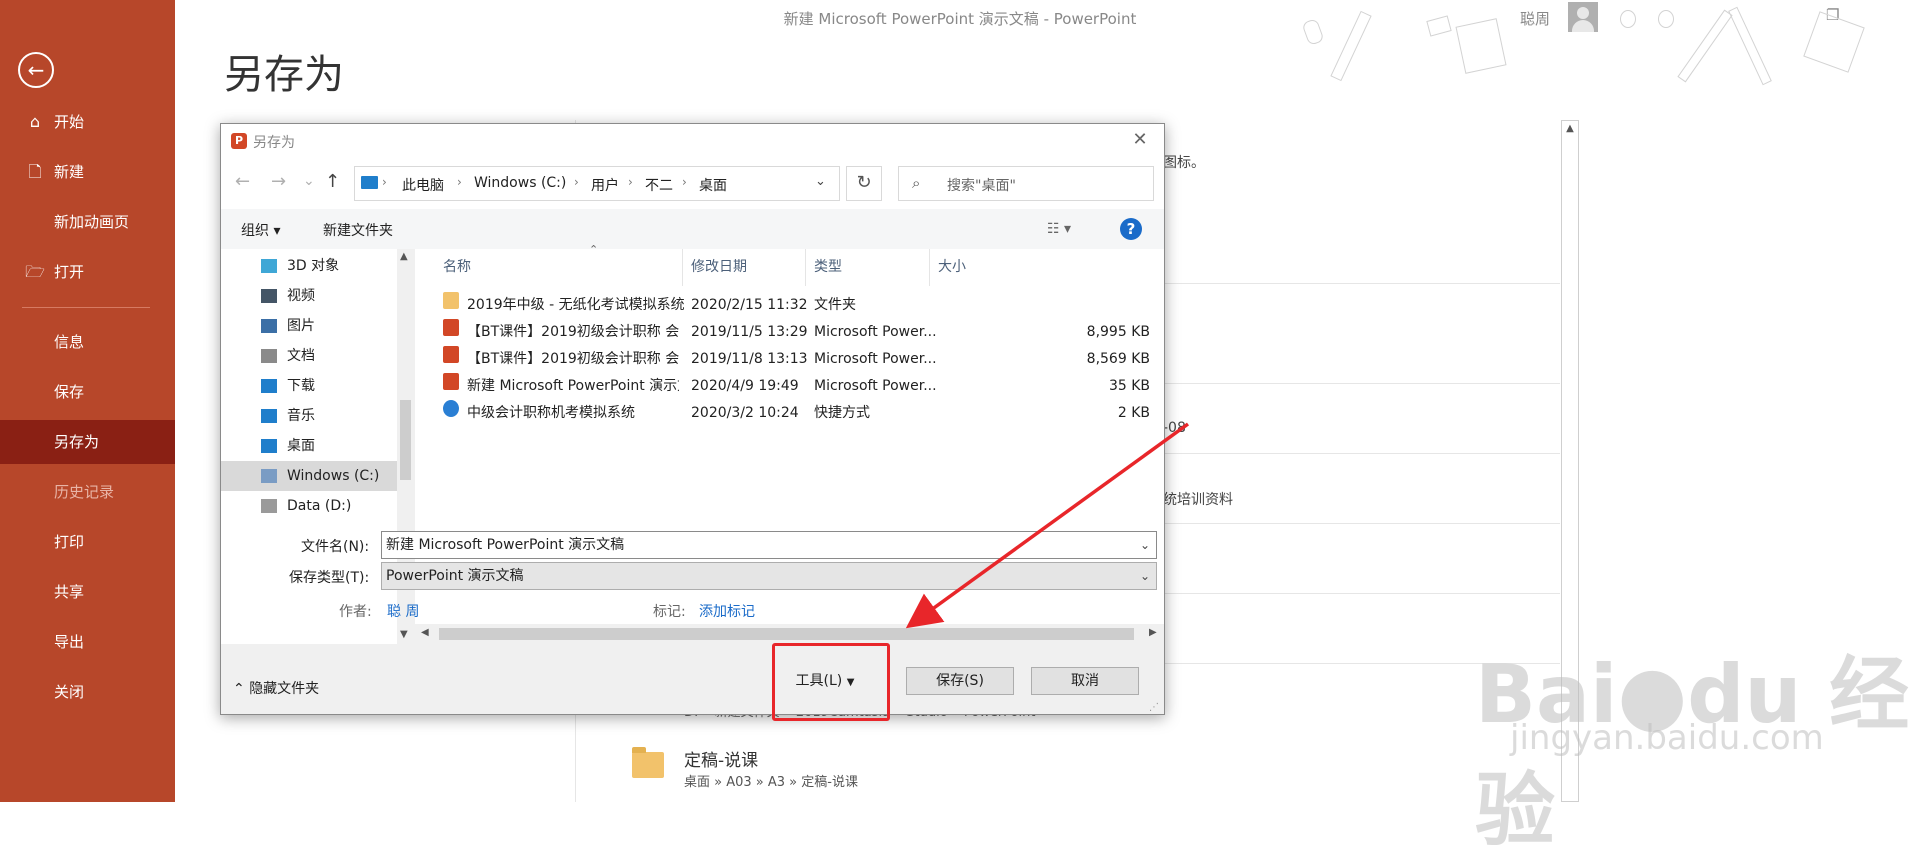 The height and width of the screenshot is (862, 1920). Describe the element at coordinates (269, 296) in the screenshot. I see `video-icon` at that location.